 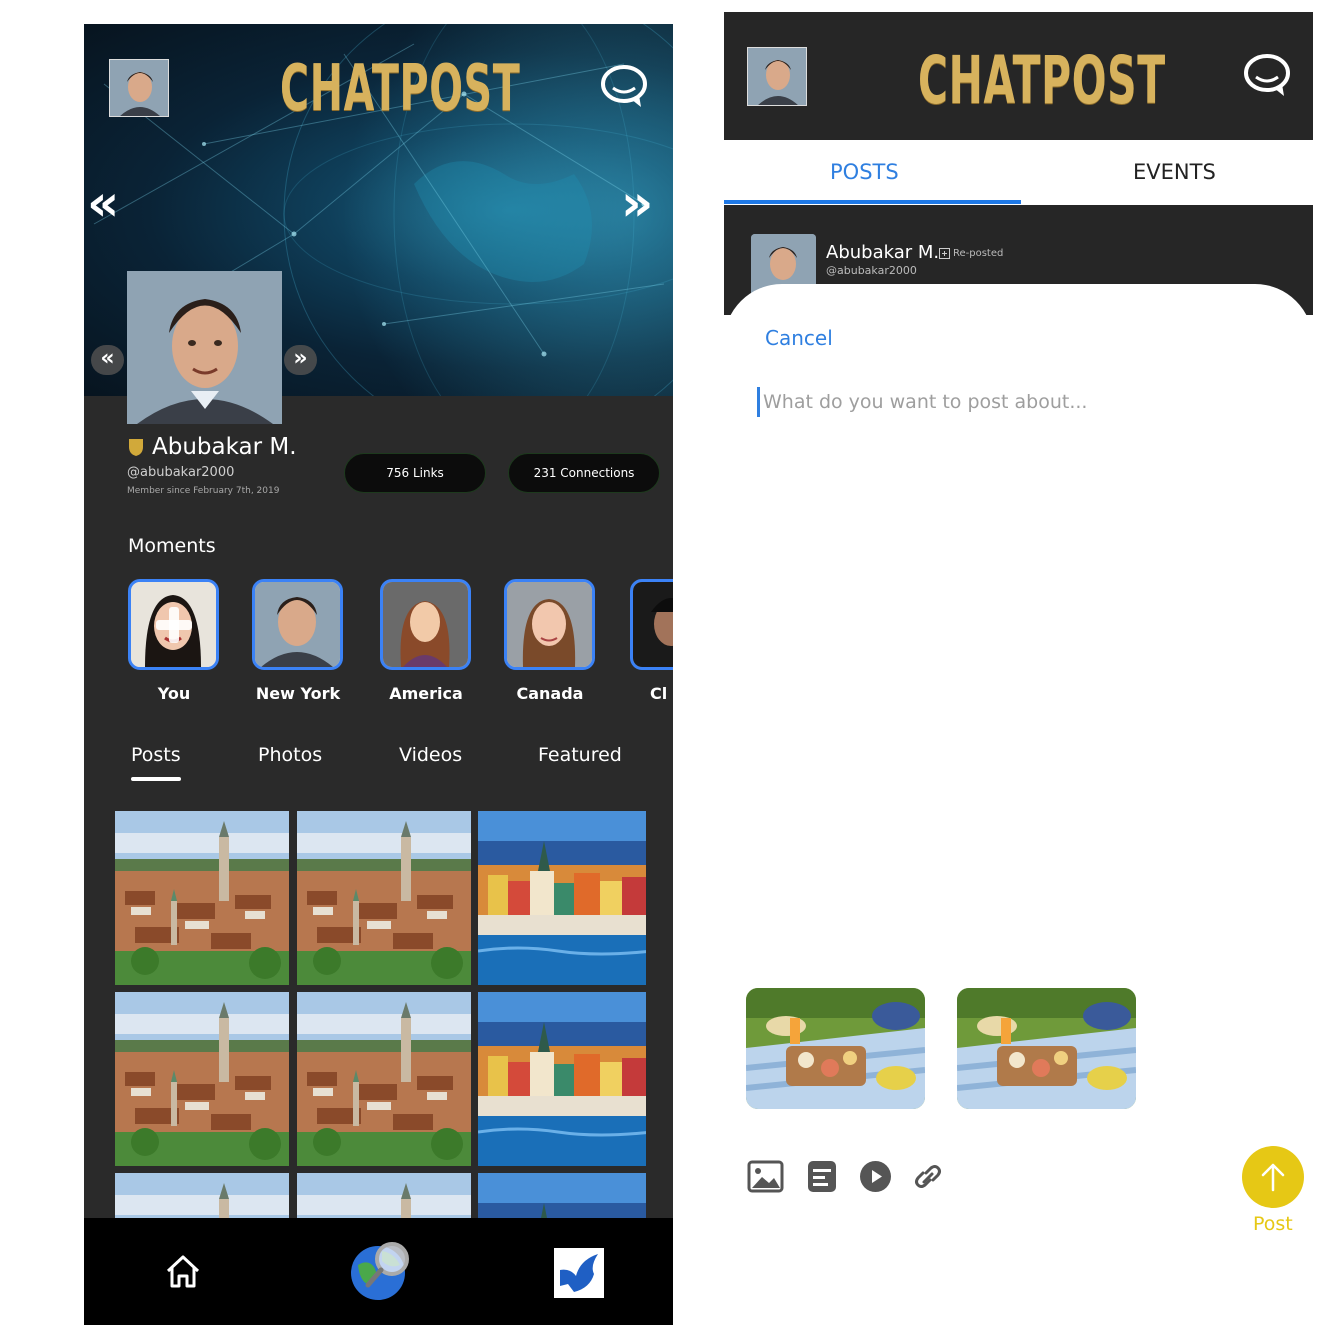 What do you see at coordinates (290, 755) in the screenshot?
I see `tab-photos: Photos` at bounding box center [290, 755].